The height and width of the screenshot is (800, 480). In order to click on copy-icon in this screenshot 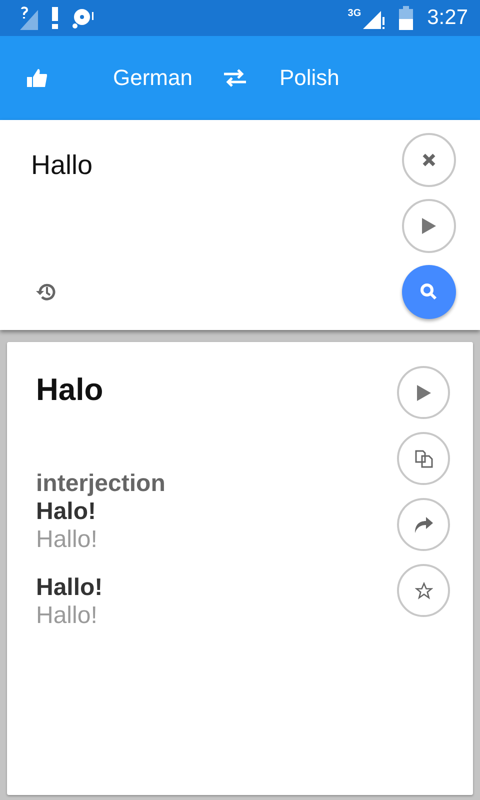, I will do `click(423, 459)`.